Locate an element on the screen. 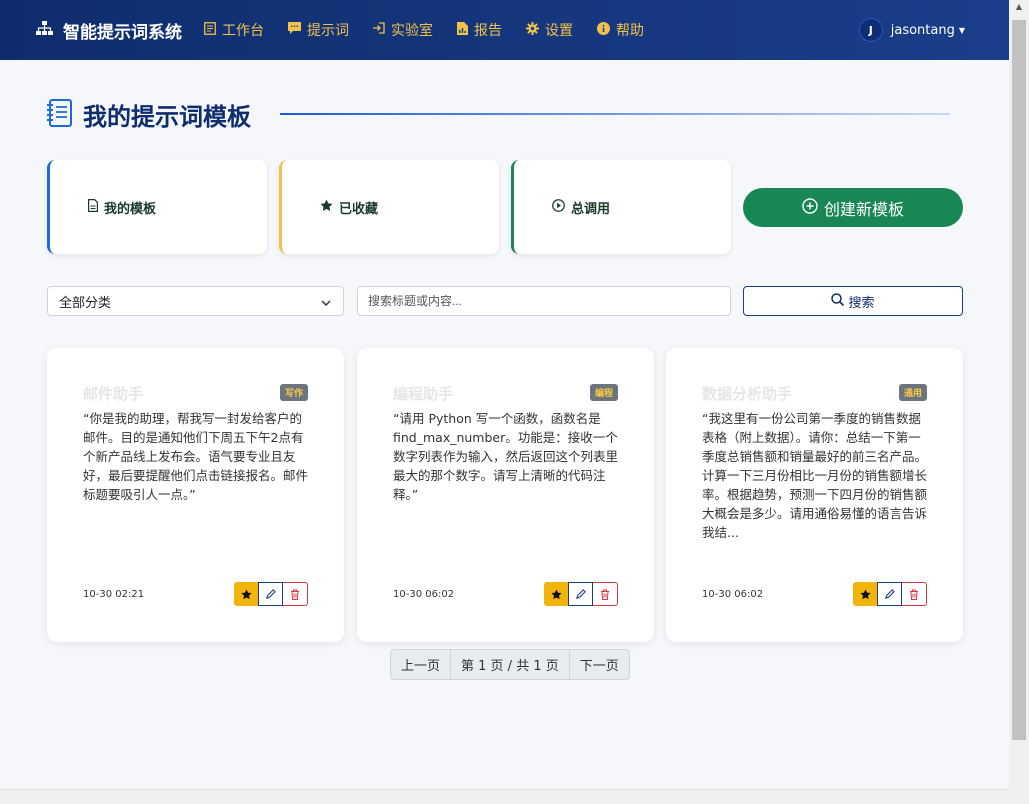 This screenshot has width=1029, height=804. nav-report-label: 报告 is located at coordinates (488, 31).